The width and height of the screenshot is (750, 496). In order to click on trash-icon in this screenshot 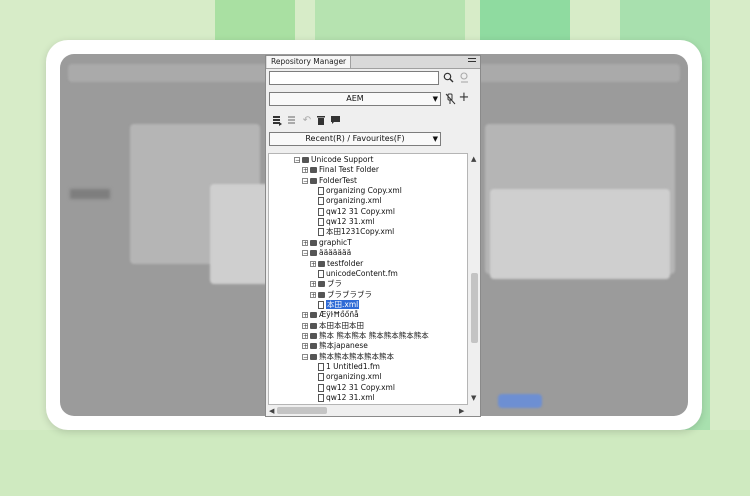, I will do `click(321, 121)`.